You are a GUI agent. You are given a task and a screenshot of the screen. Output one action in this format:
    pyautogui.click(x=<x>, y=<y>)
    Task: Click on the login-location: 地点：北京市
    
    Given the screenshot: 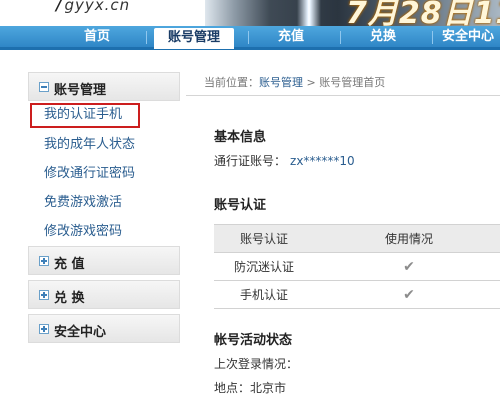 What is the action you would take?
    pyautogui.click(x=250, y=388)
    